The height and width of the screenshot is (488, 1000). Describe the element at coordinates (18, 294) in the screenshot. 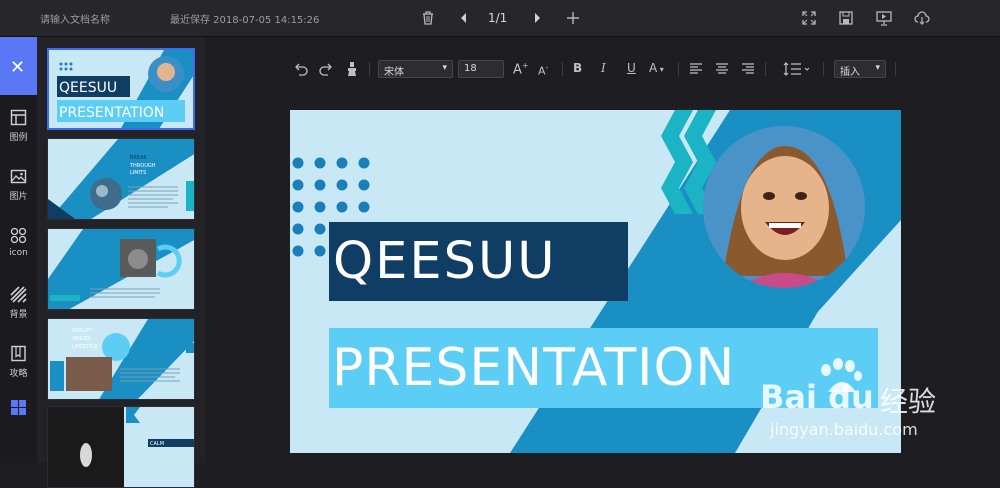

I see `background-icon` at that location.